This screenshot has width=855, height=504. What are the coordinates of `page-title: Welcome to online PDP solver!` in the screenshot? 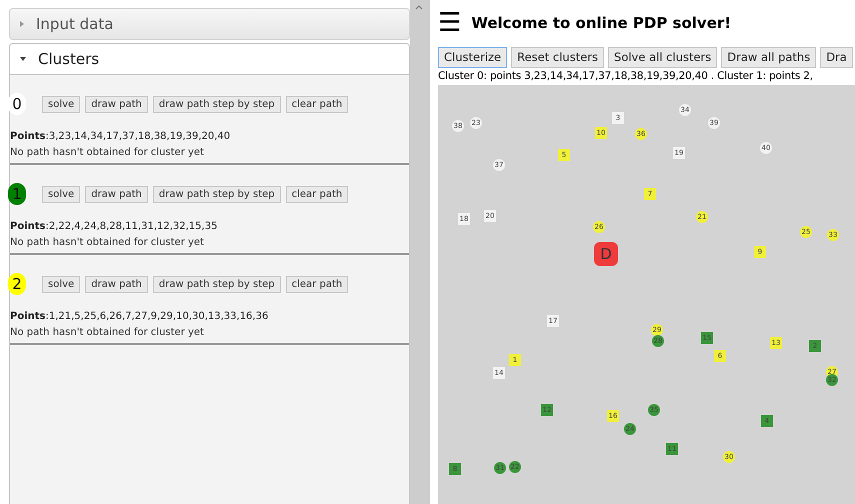 It's located at (601, 23).